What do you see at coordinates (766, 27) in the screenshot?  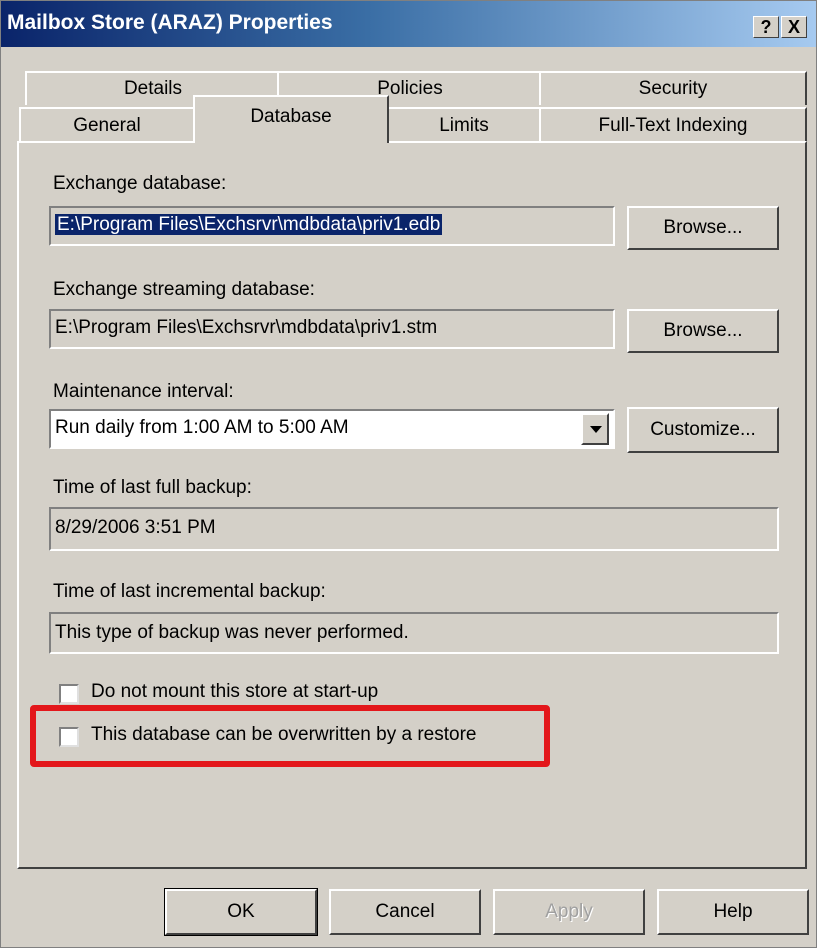 I see `help-button: ?` at bounding box center [766, 27].